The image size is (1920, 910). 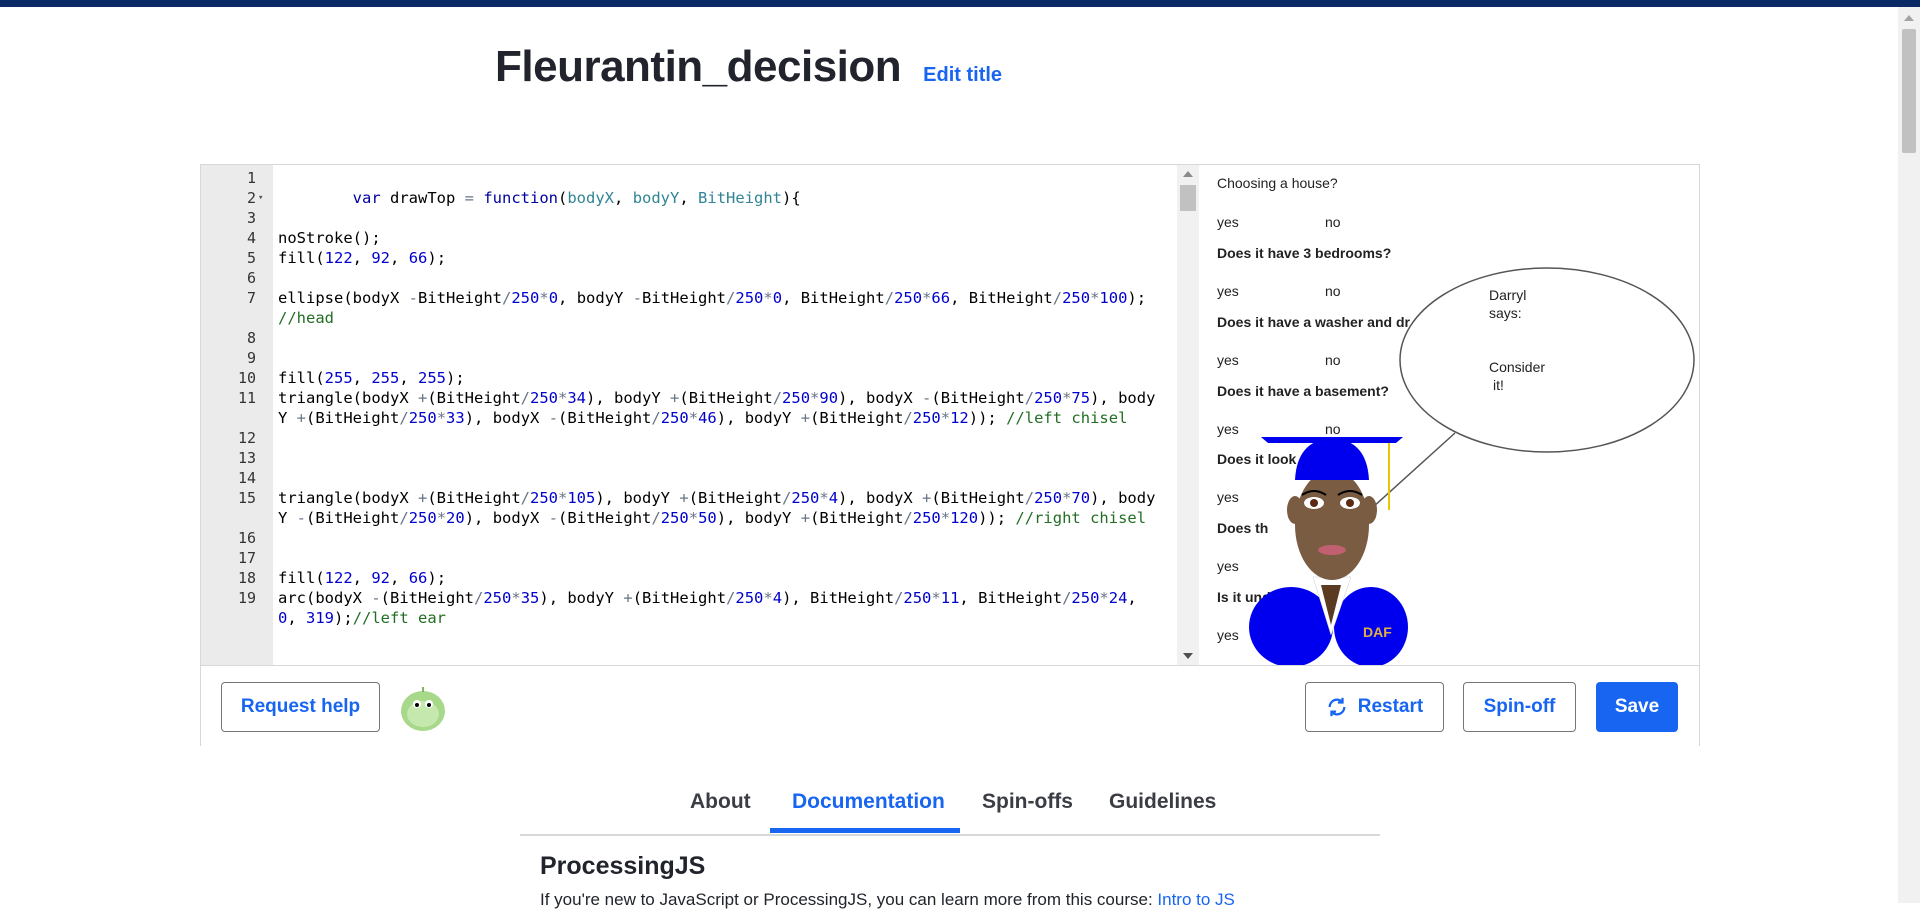 What do you see at coordinates (246, 598) in the screenshot?
I see `line-number: 19` at bounding box center [246, 598].